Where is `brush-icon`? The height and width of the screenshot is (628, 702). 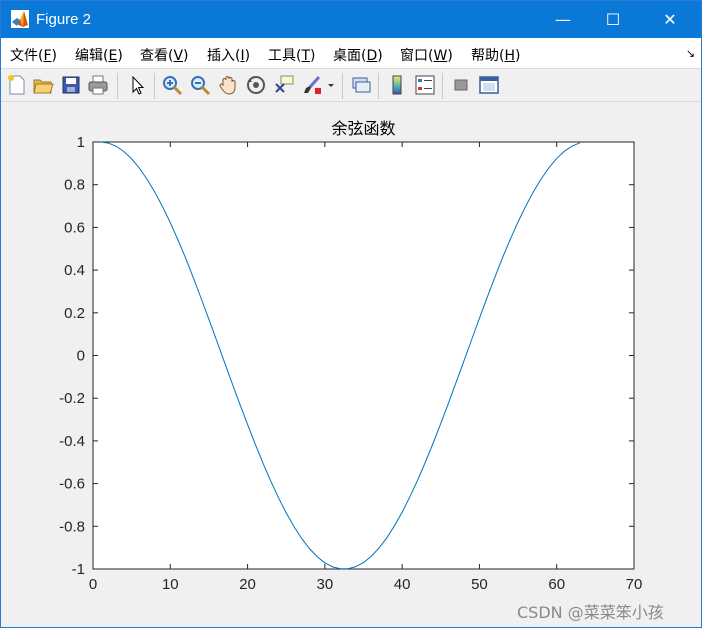
brush-icon is located at coordinates (312, 85).